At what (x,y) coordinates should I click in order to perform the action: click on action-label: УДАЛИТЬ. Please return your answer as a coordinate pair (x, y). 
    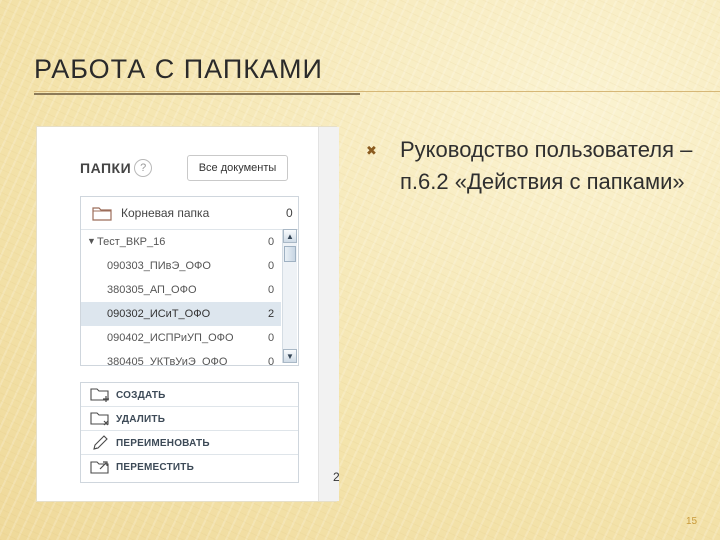
    Looking at the image, I should click on (141, 419).